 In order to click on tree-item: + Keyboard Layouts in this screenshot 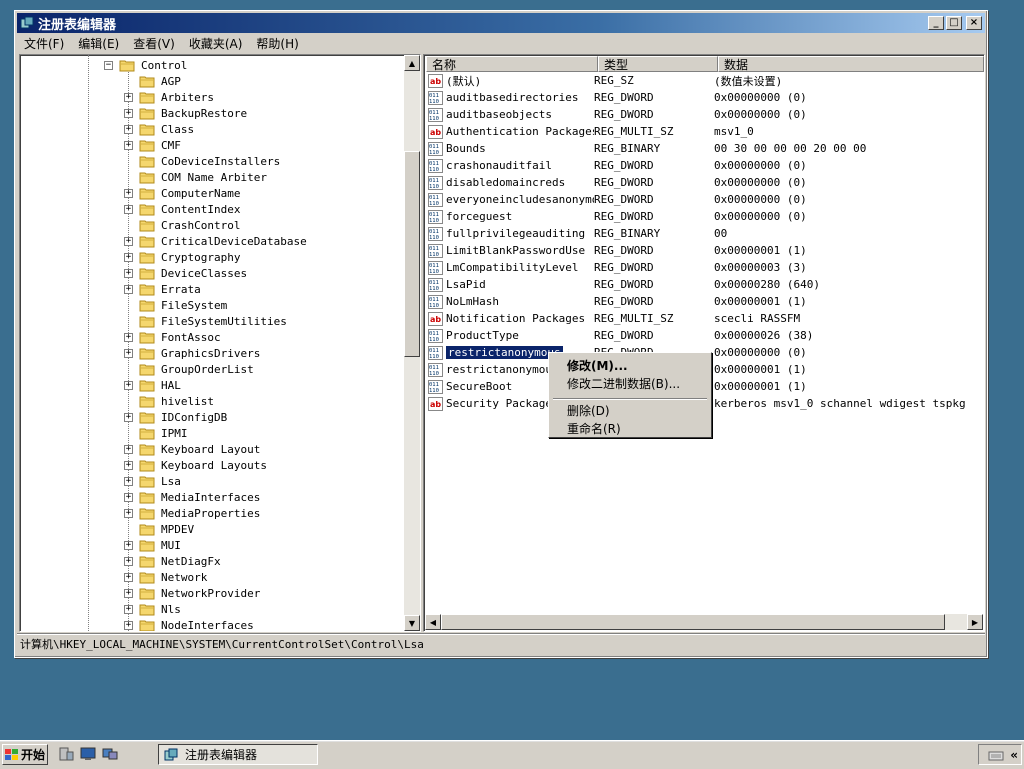, I will do `click(195, 465)`.